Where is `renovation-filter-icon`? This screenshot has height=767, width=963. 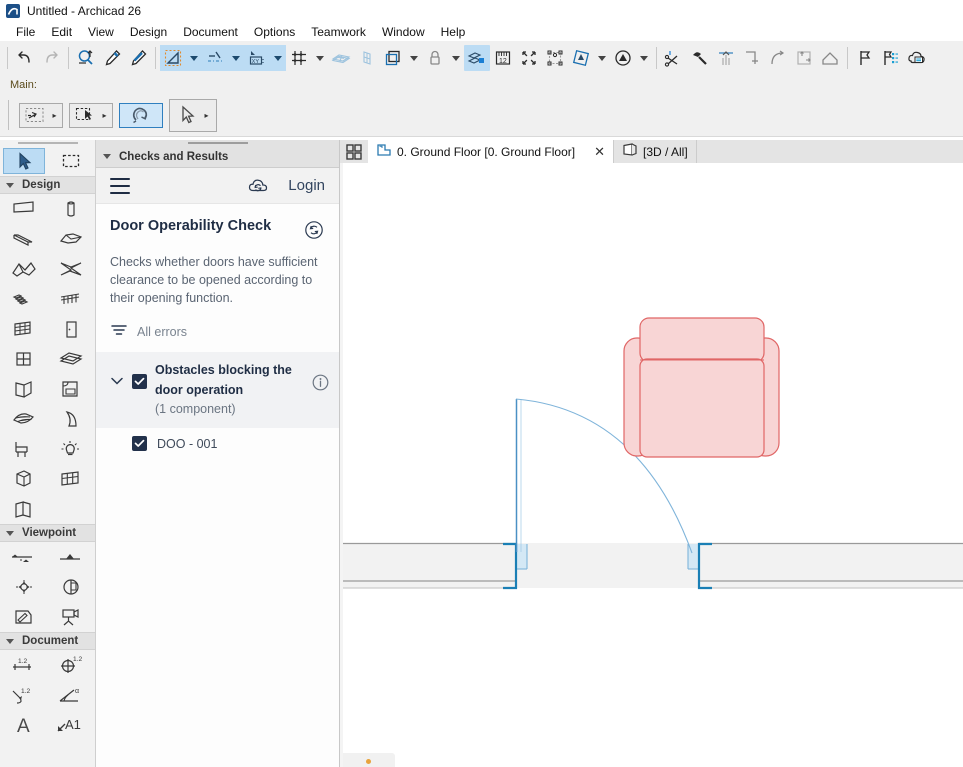 renovation-filter-icon is located at coordinates (581, 58).